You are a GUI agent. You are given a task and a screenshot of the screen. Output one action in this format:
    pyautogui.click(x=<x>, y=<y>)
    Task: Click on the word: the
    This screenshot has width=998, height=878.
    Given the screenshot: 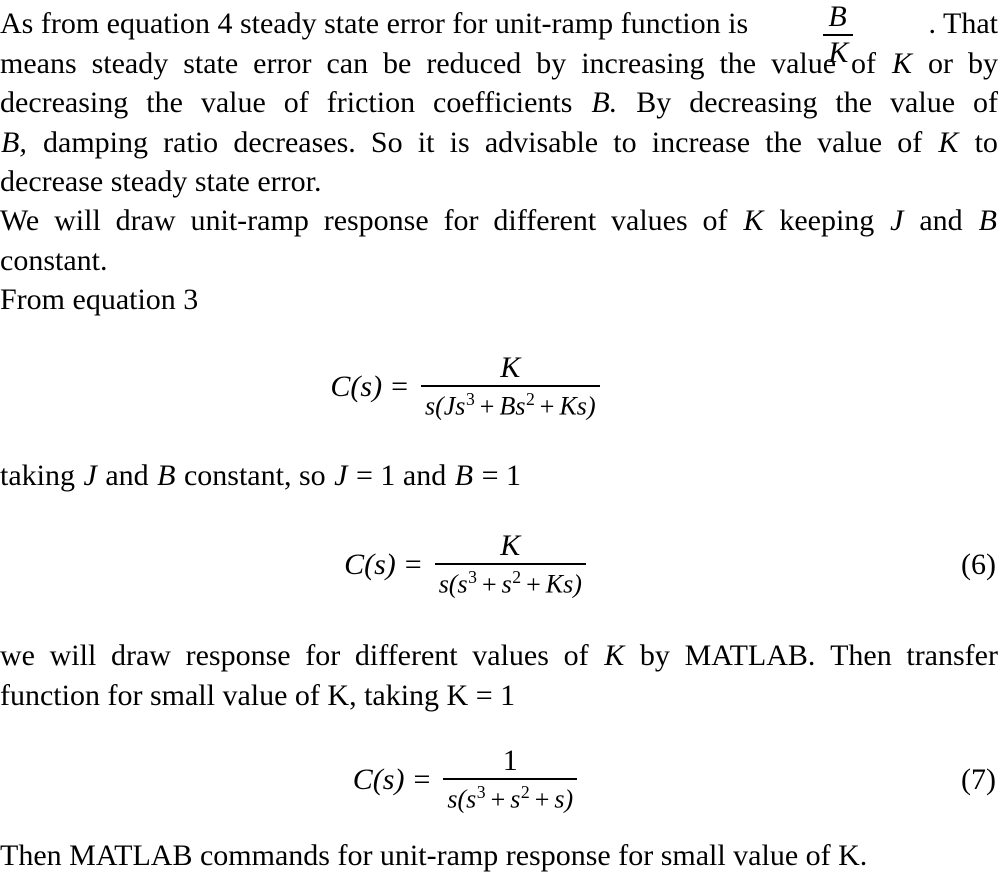 What is the action you would take?
    pyautogui.click(x=783, y=142)
    